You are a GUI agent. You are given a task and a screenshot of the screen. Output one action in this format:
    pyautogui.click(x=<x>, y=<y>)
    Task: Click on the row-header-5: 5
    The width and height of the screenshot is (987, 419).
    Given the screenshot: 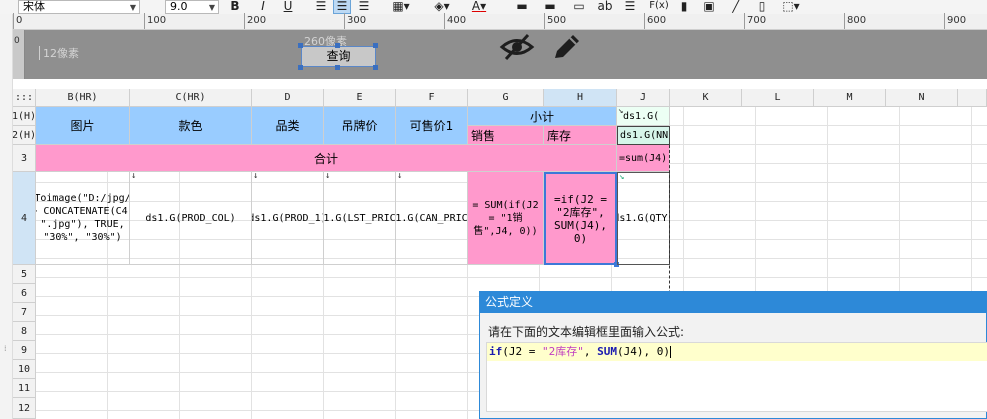 What is the action you would take?
    pyautogui.click(x=24, y=274)
    